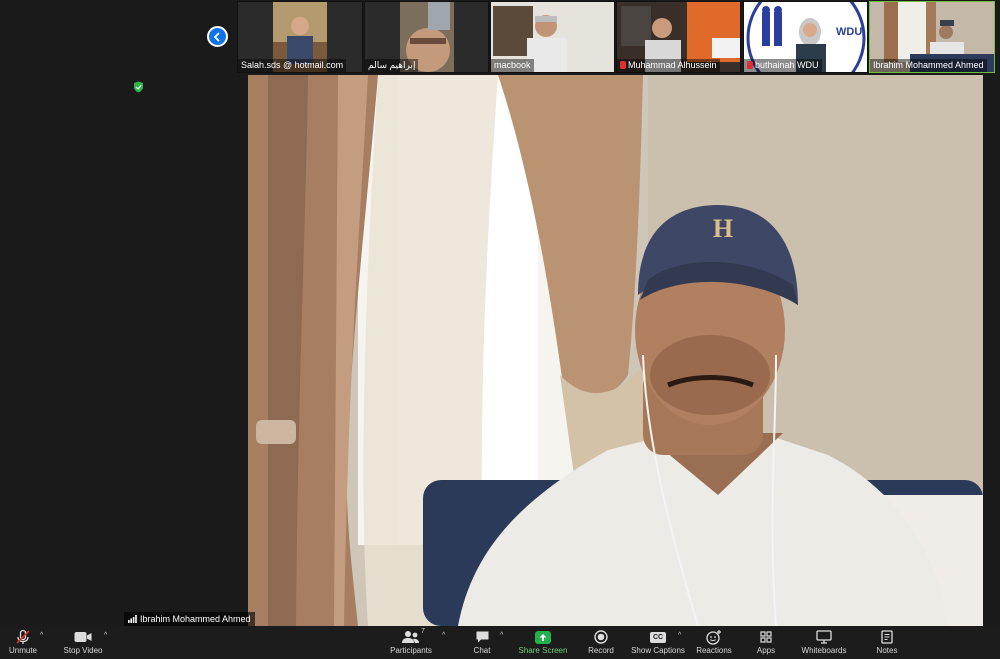  I want to click on unmute-label: Unmute, so click(22, 650).